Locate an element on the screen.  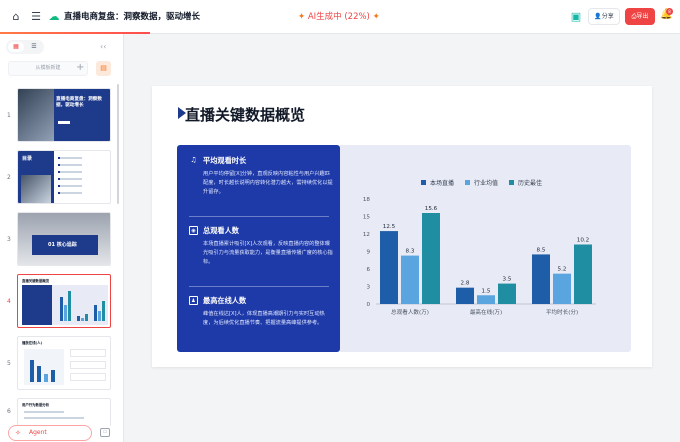
slide-thumbnail-row: 3 01 核心追踪 is located at coordinates (59, 242).